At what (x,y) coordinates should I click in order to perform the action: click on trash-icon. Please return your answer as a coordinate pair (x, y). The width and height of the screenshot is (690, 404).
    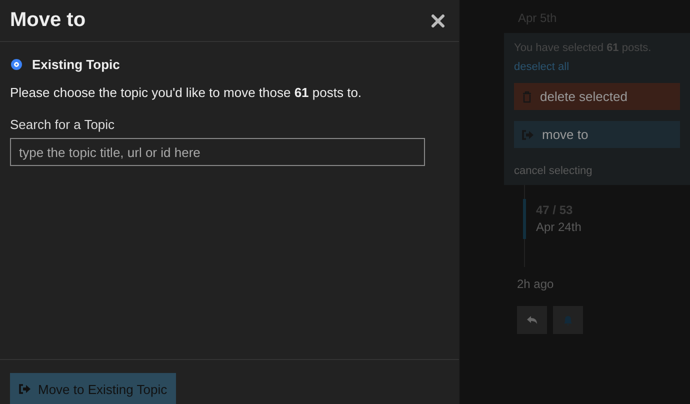
    Looking at the image, I should click on (527, 96).